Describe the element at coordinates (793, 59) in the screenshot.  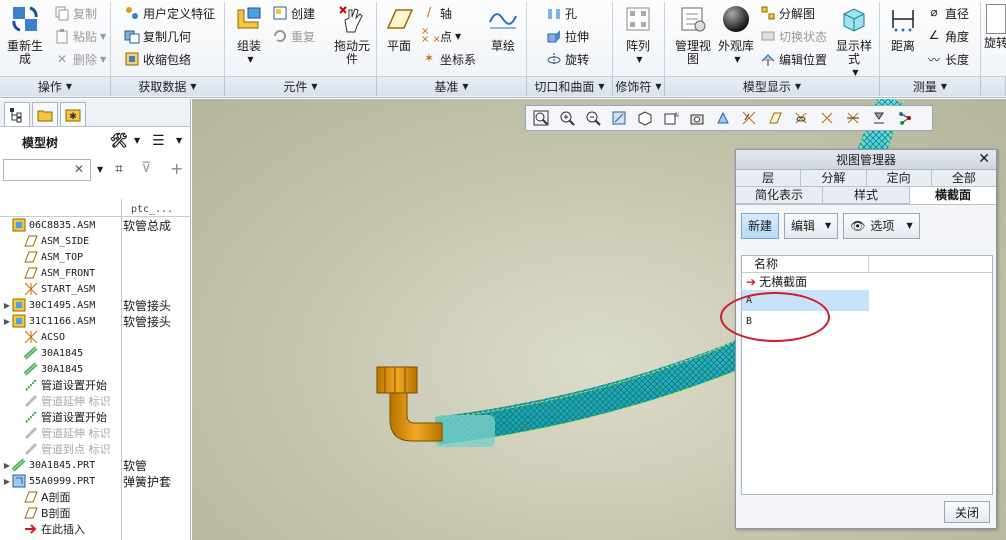
I see `edit-position-button: 编辑位置` at that location.